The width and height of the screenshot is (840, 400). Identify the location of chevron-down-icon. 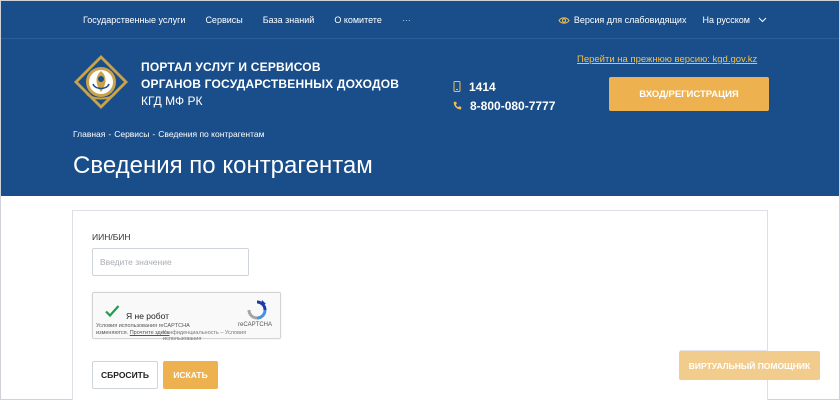
(762, 20).